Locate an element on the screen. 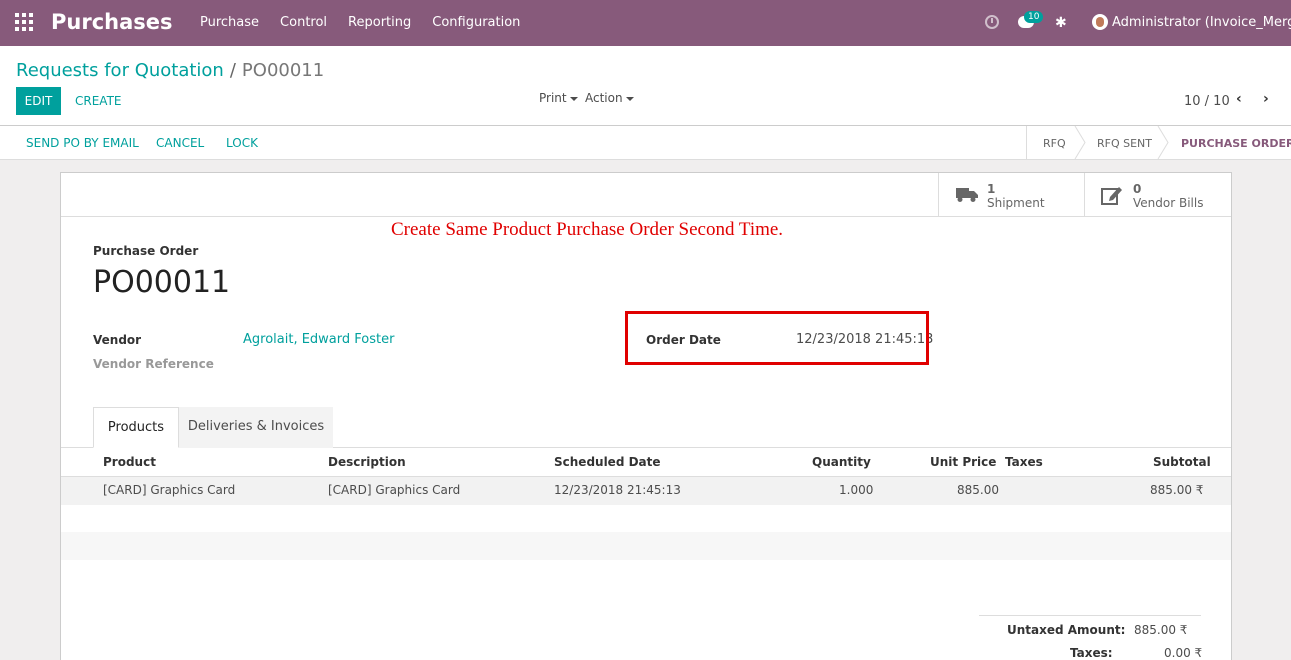  vendor-label: Vendor is located at coordinates (117, 340).